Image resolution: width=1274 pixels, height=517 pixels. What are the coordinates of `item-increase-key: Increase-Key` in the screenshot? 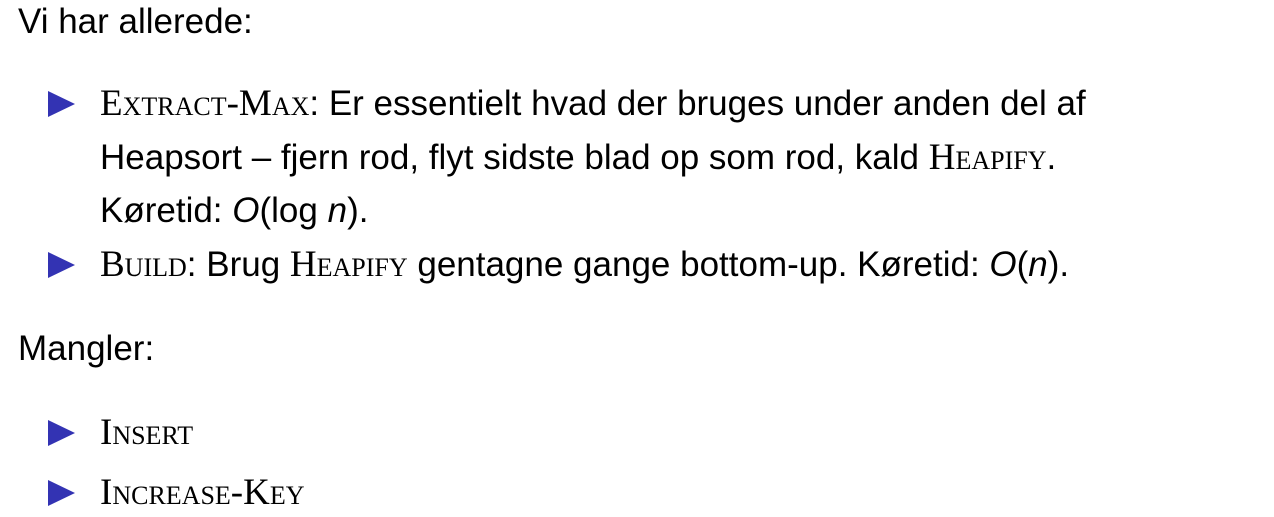 It's located at (202, 493).